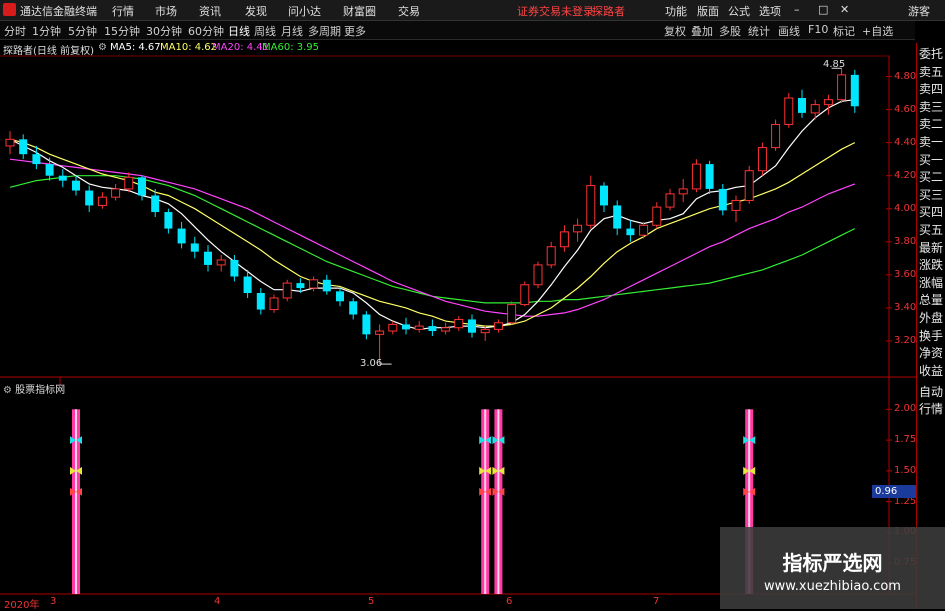 This screenshot has height=611, width=945. Describe the element at coordinates (931, 409) in the screenshot. I see `side-panel-mode: 行情` at that location.